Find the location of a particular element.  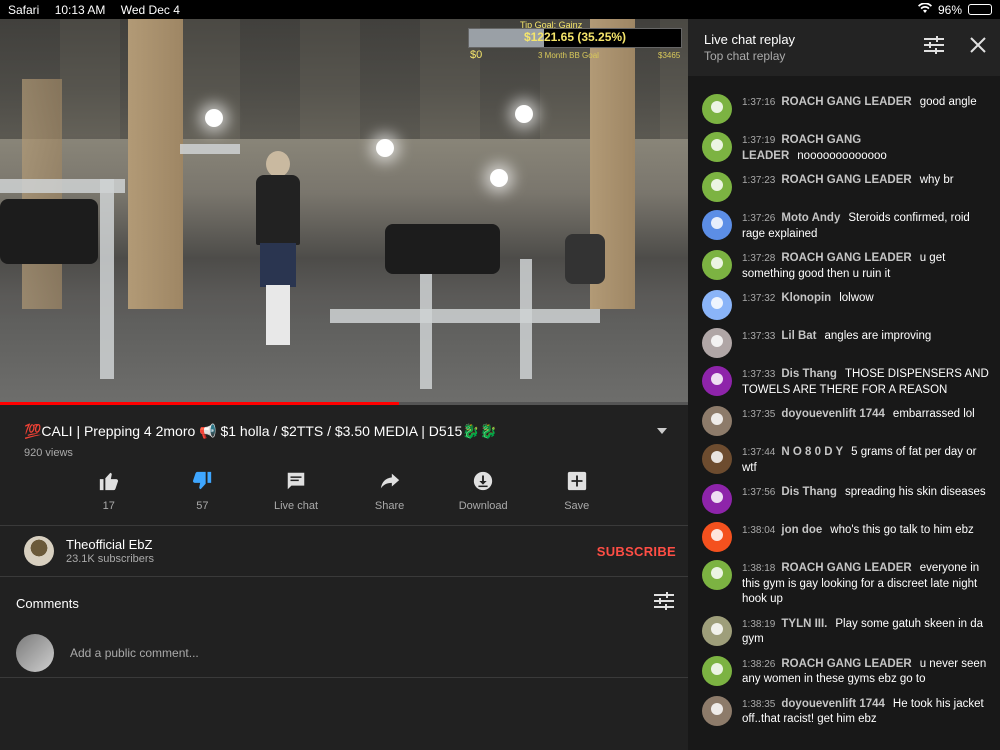

close-icon is located at coordinates (978, 47).